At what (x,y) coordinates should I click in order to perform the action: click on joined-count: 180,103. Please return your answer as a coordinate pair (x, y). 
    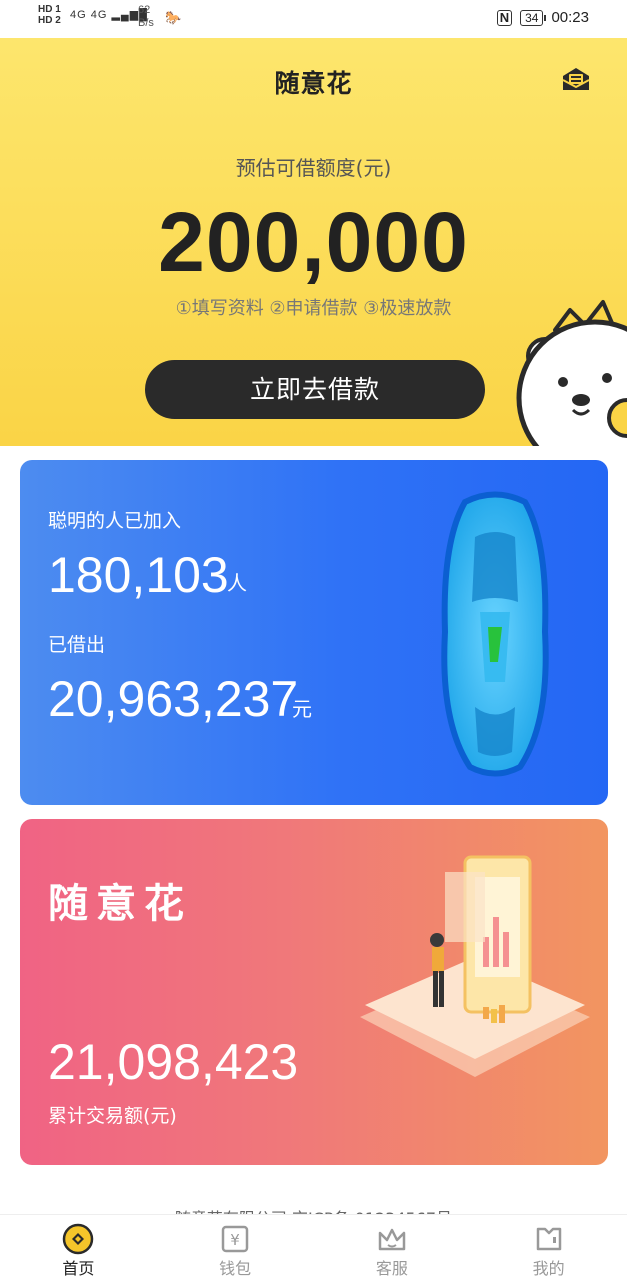
    Looking at the image, I should click on (138, 575).